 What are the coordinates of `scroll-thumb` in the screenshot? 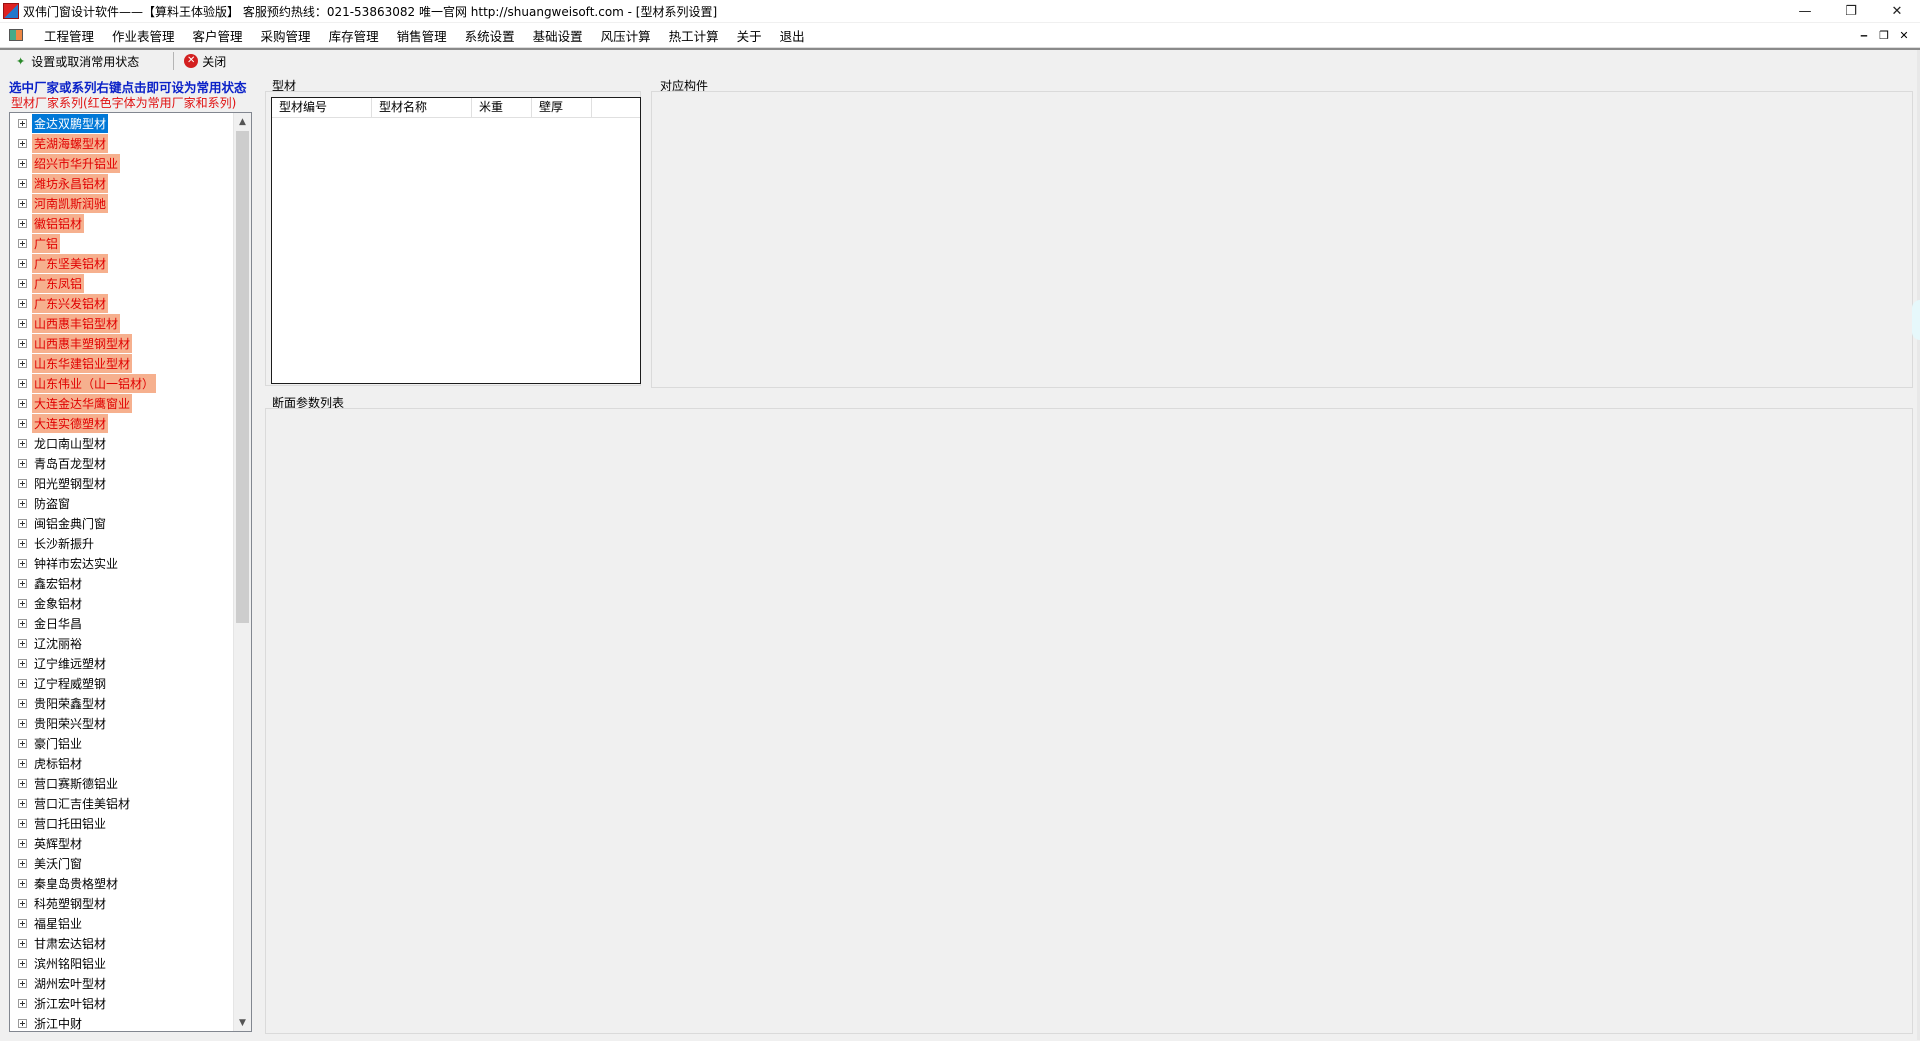 It's located at (242, 377).